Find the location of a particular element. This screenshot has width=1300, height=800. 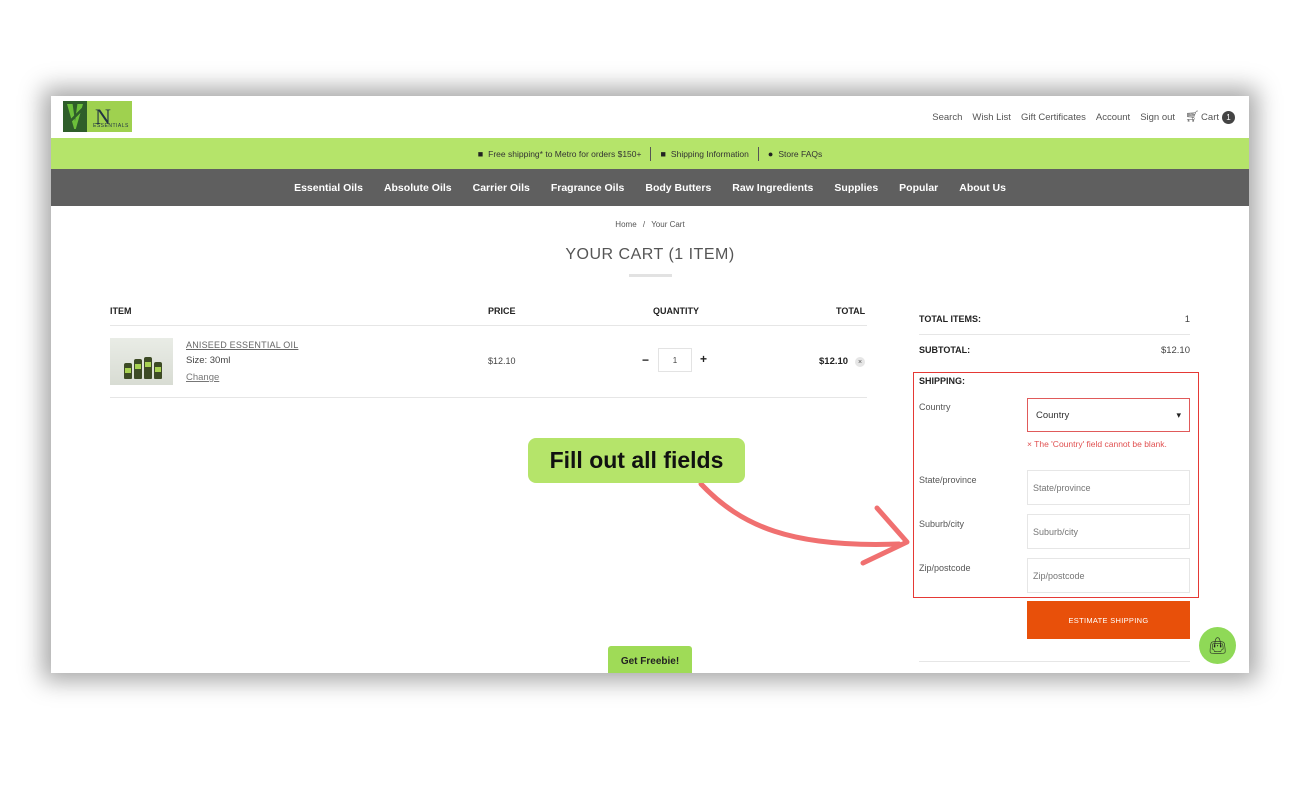

arrow-head is located at coordinates (885, 535).